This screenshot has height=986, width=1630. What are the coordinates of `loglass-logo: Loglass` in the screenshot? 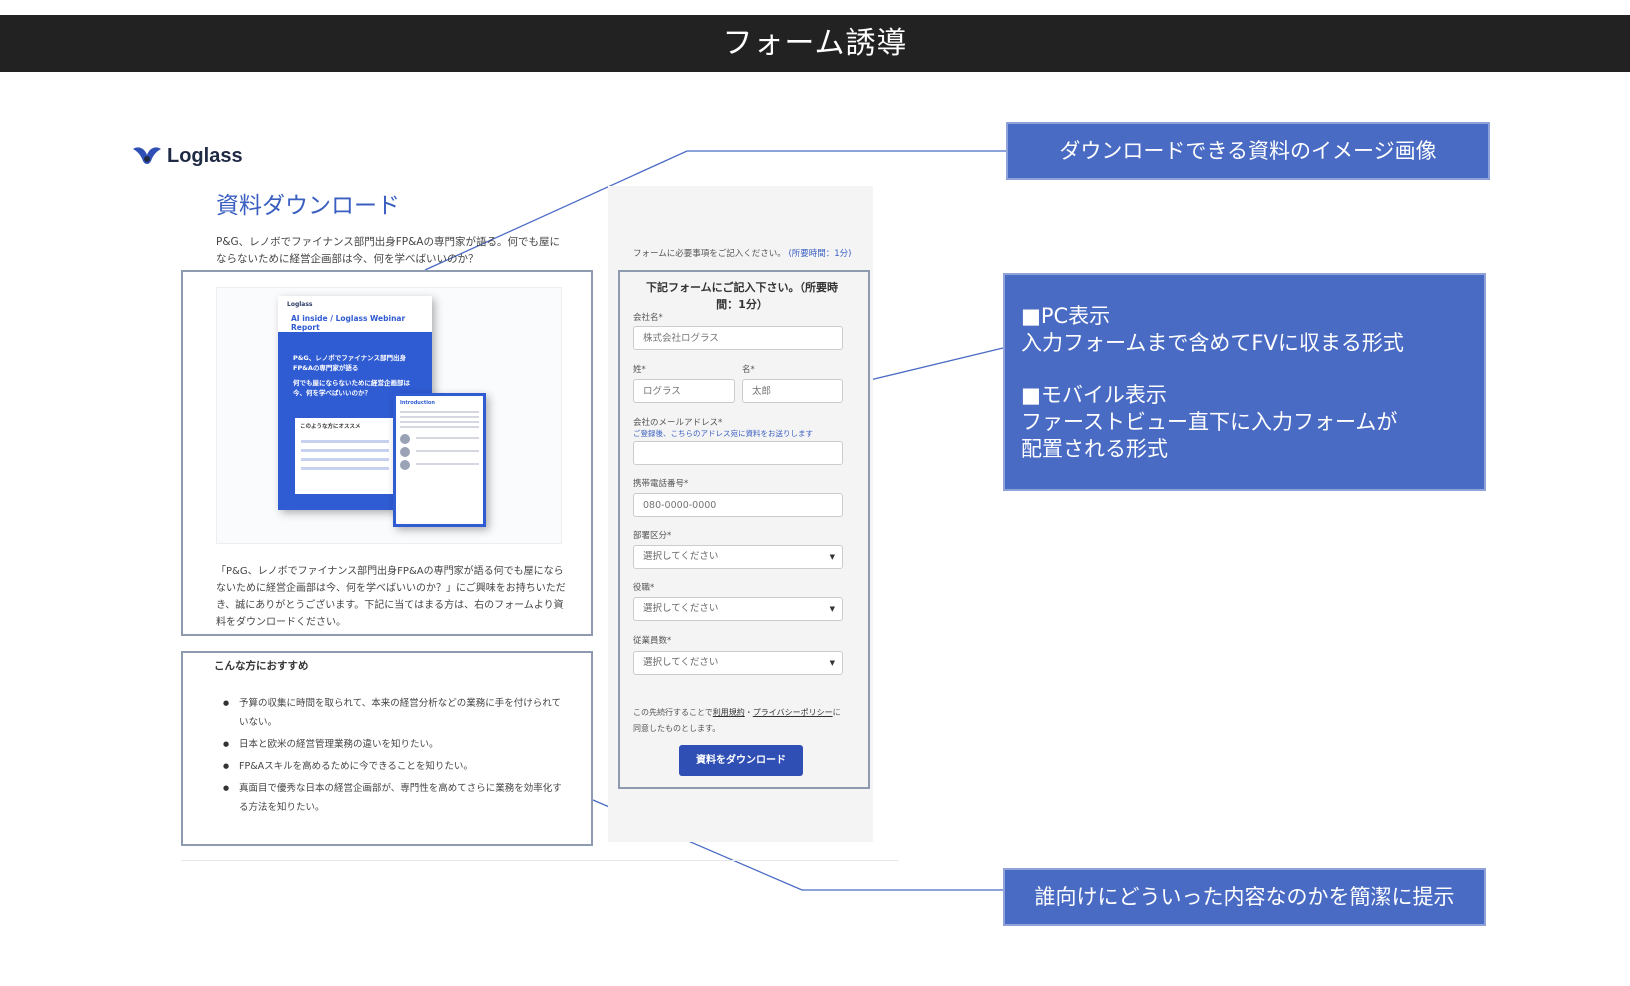 It's located at (187, 156).